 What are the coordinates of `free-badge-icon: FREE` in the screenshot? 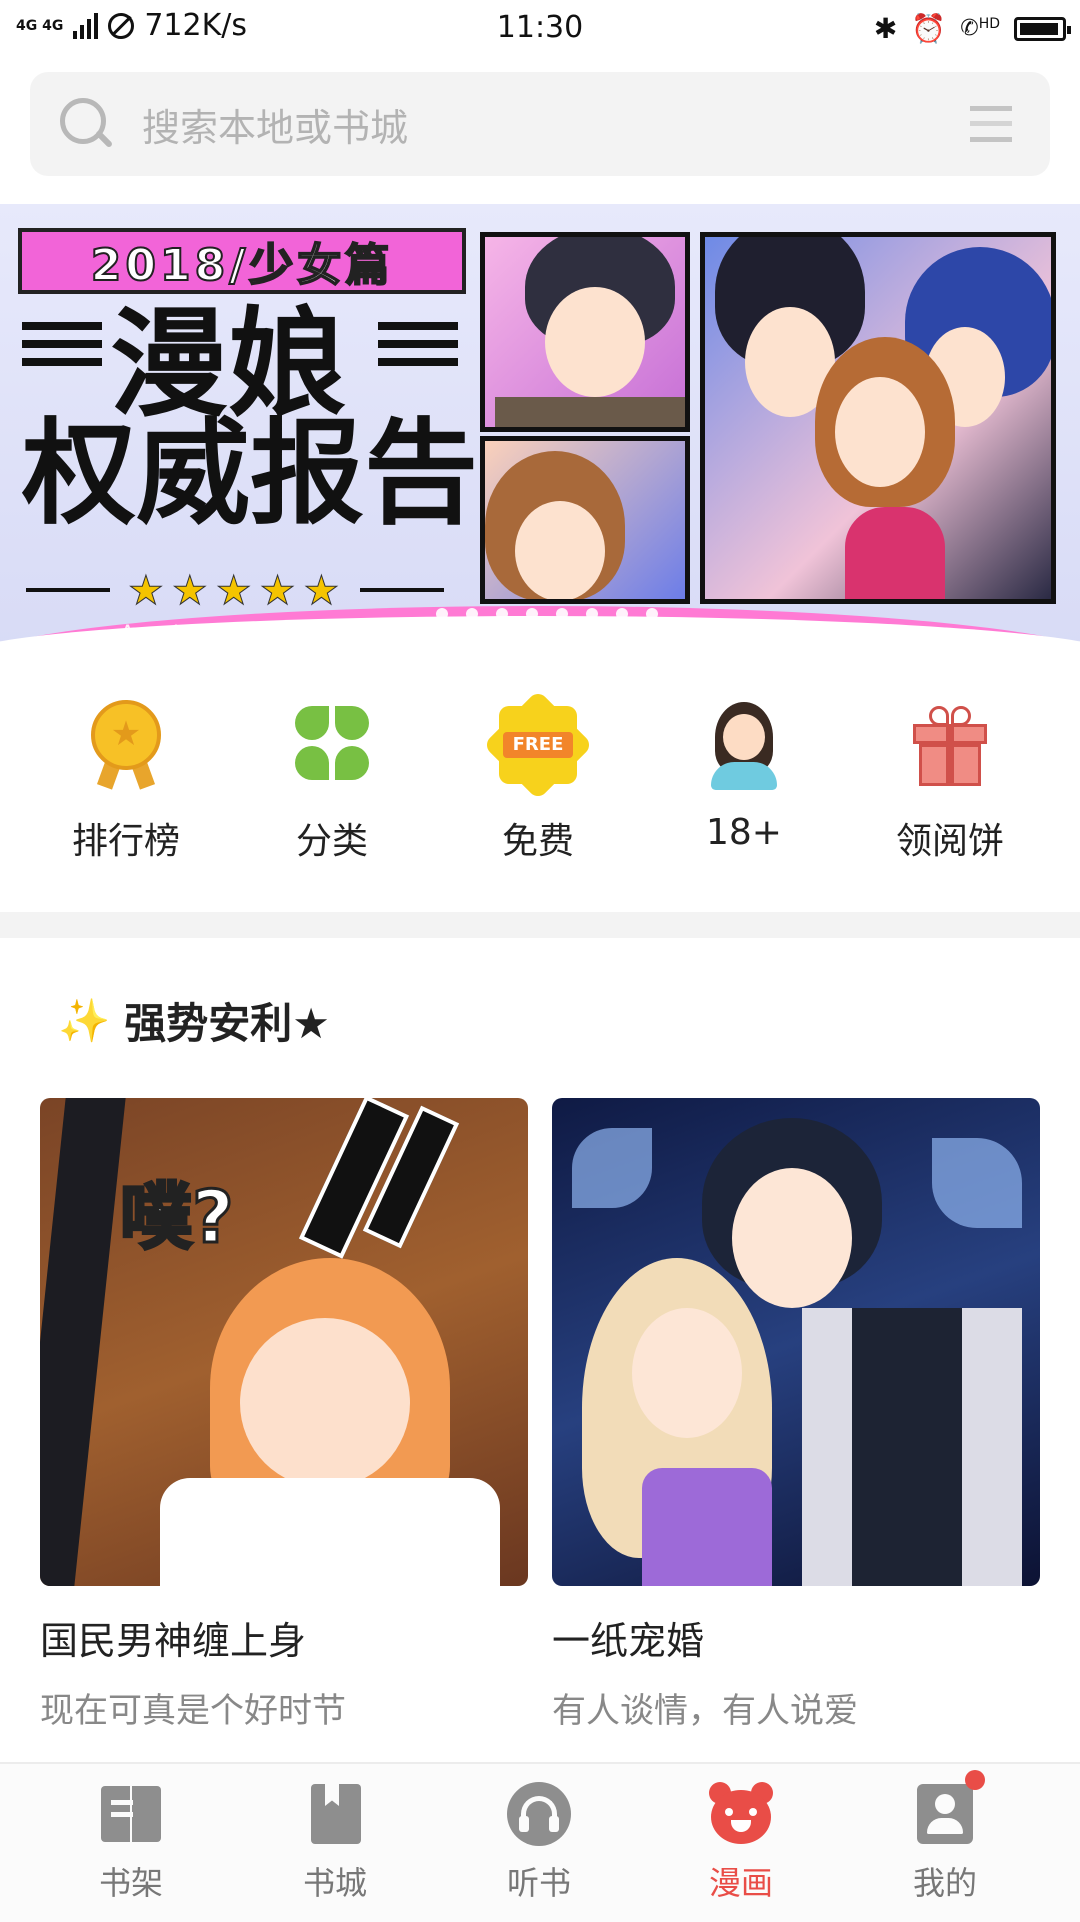 It's located at (538, 745).